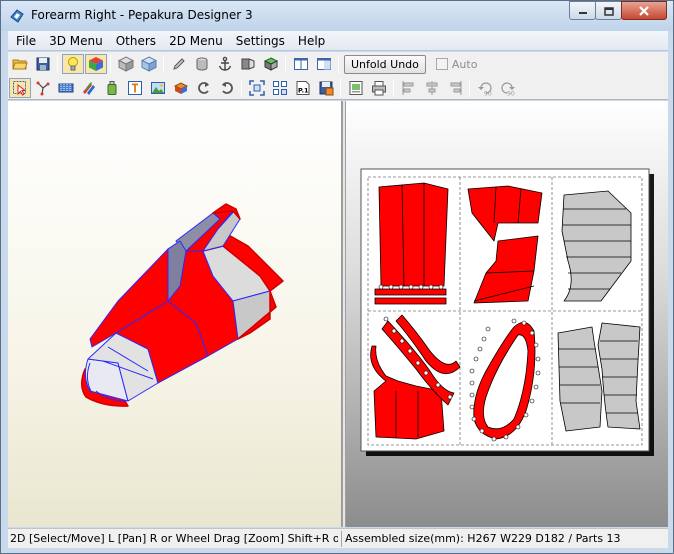 The height and width of the screenshot is (554, 674). I want to click on align-right-button, so click(455, 88).